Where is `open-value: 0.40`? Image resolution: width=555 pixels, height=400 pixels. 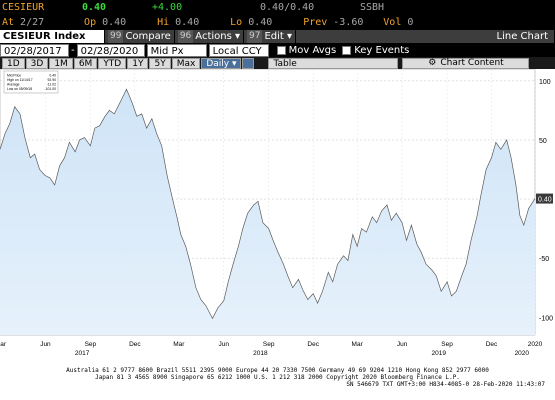 open-value: 0.40 is located at coordinates (114, 22).